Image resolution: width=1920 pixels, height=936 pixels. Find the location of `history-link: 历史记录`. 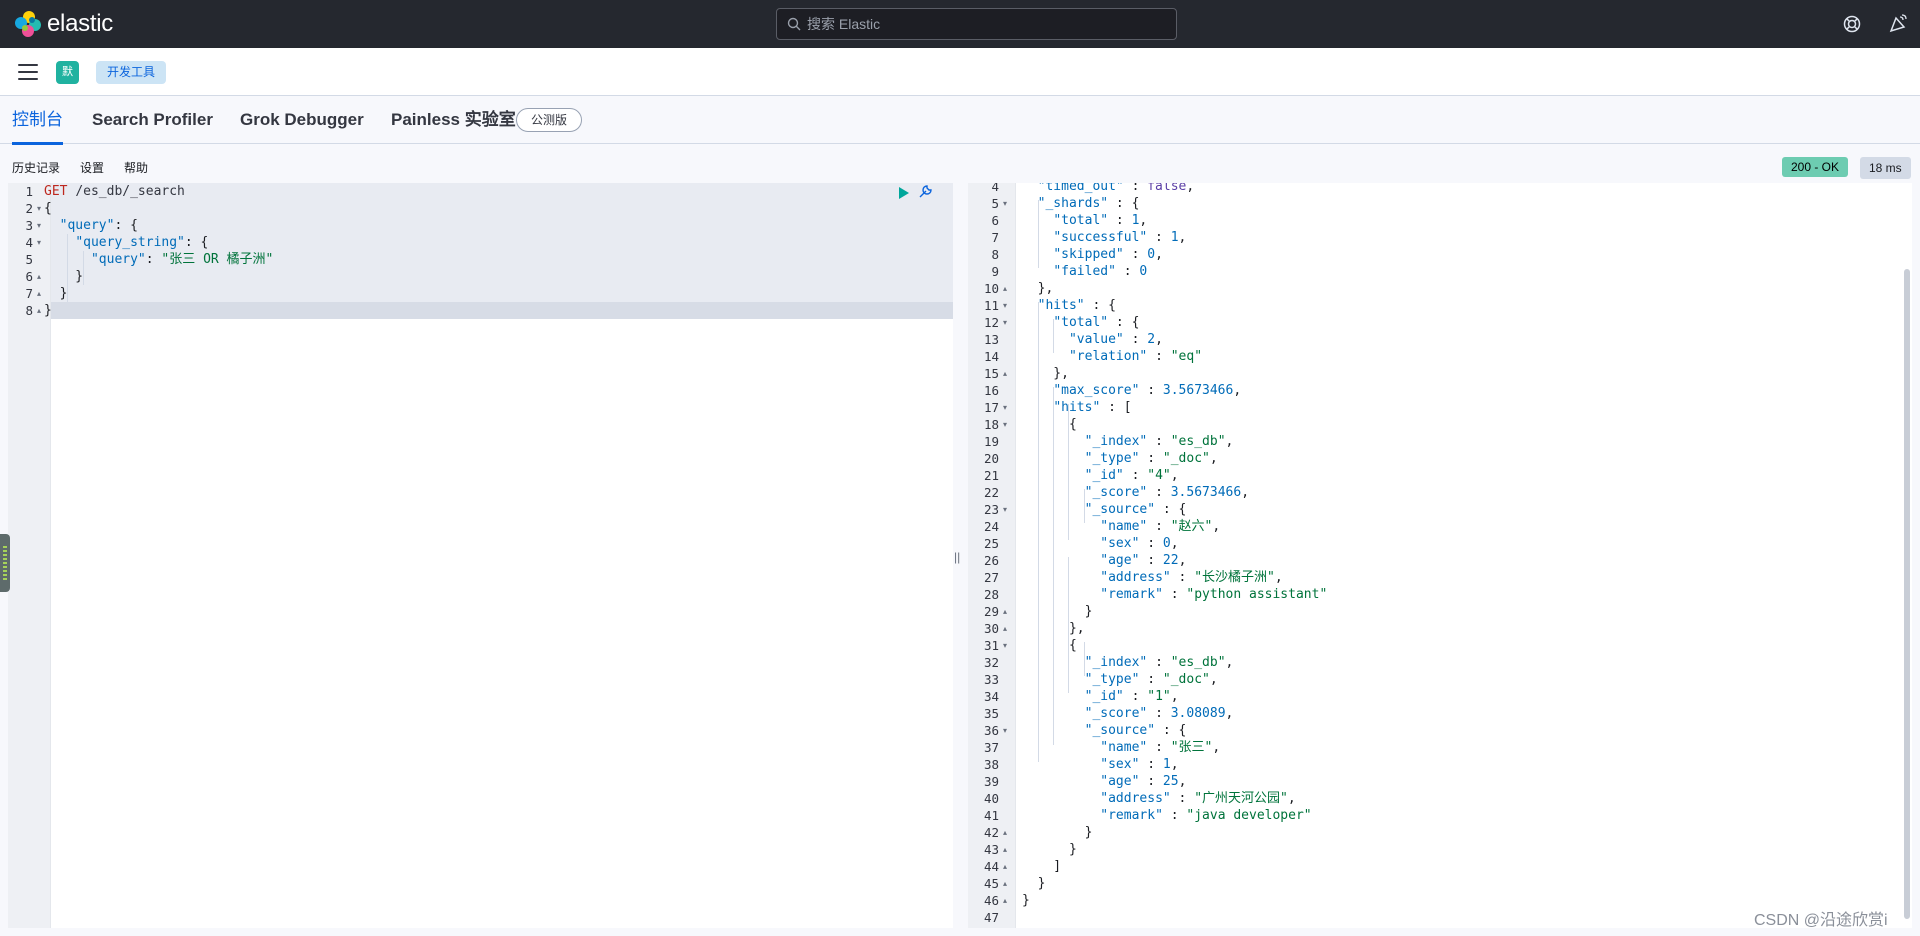

history-link: 历史记录 is located at coordinates (36, 167).